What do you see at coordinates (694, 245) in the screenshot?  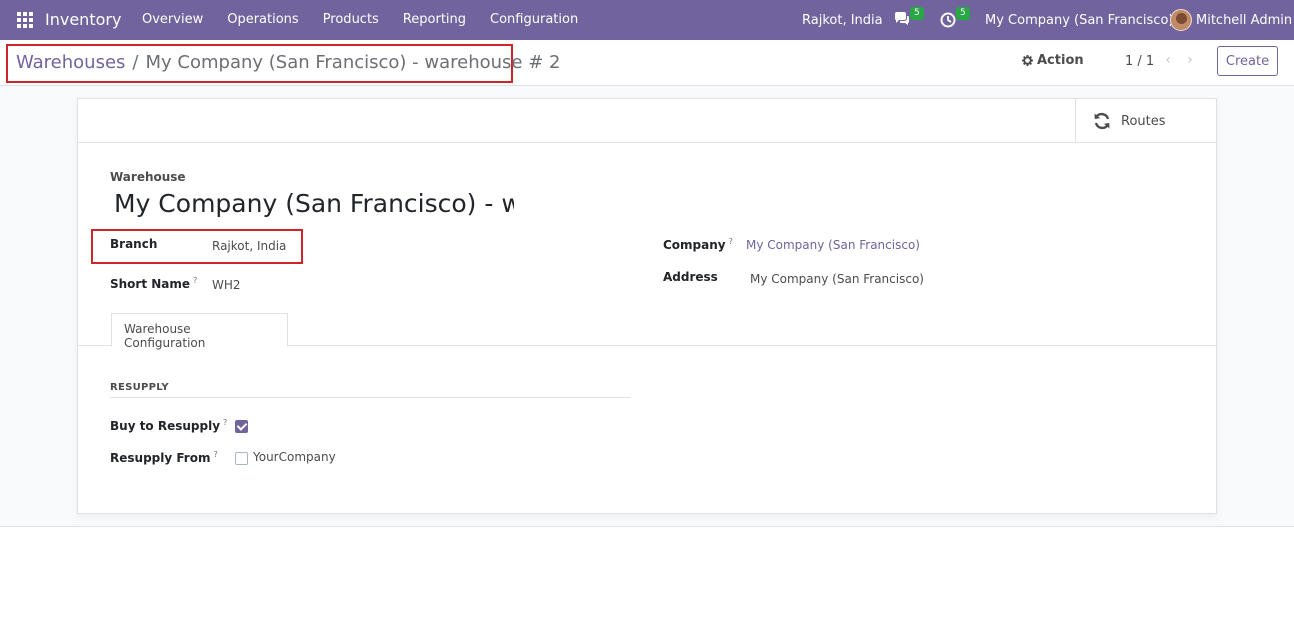 I see `company-label-text: Company` at bounding box center [694, 245].